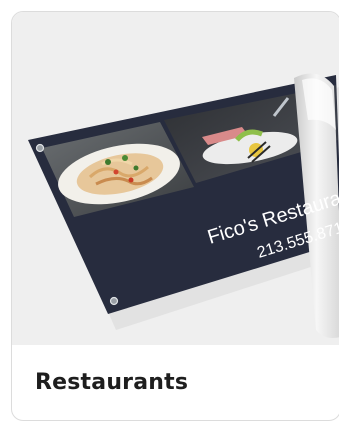 This screenshot has height=421, width=339. What do you see at coordinates (111, 382) in the screenshot?
I see `card-title: Restaurants` at bounding box center [111, 382].